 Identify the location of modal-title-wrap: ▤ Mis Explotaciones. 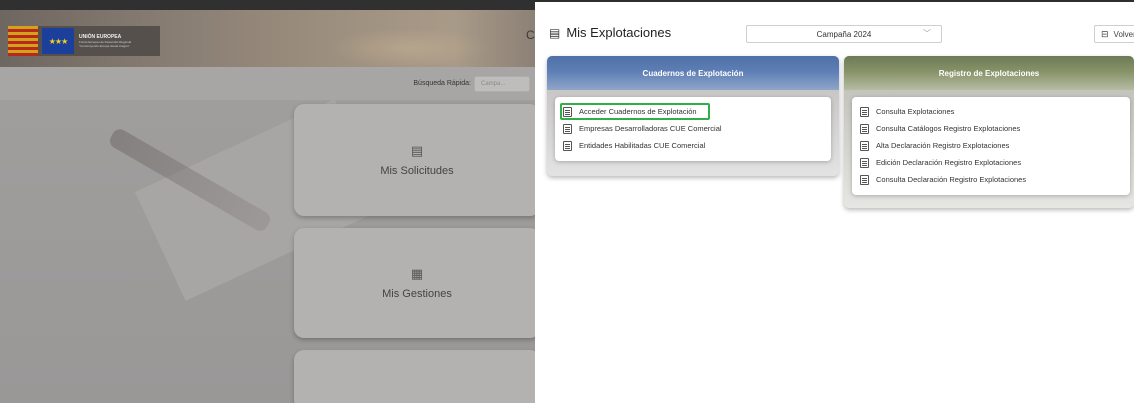
(610, 32).